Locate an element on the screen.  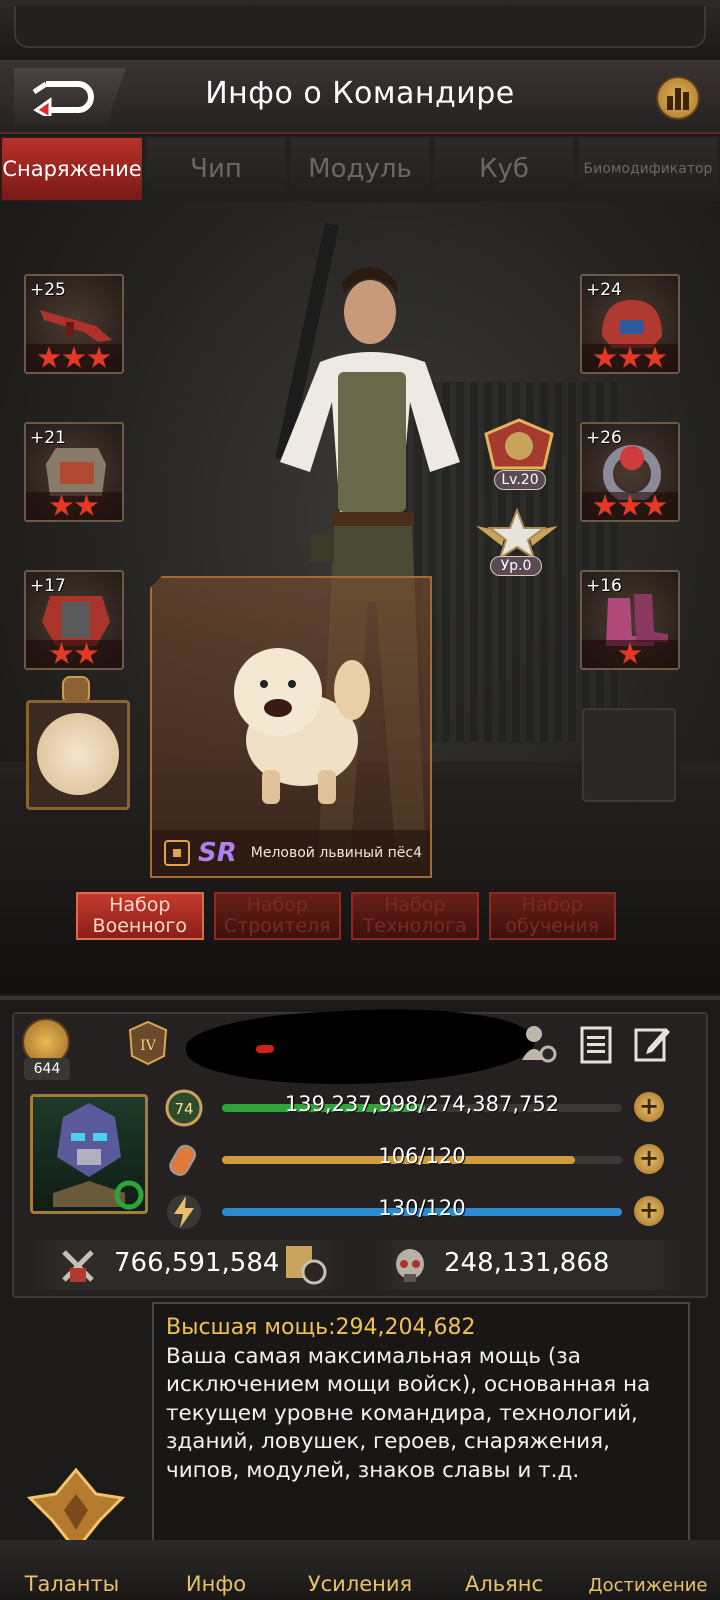
rank-level-label: Ур.0 is located at coordinates (516, 566).